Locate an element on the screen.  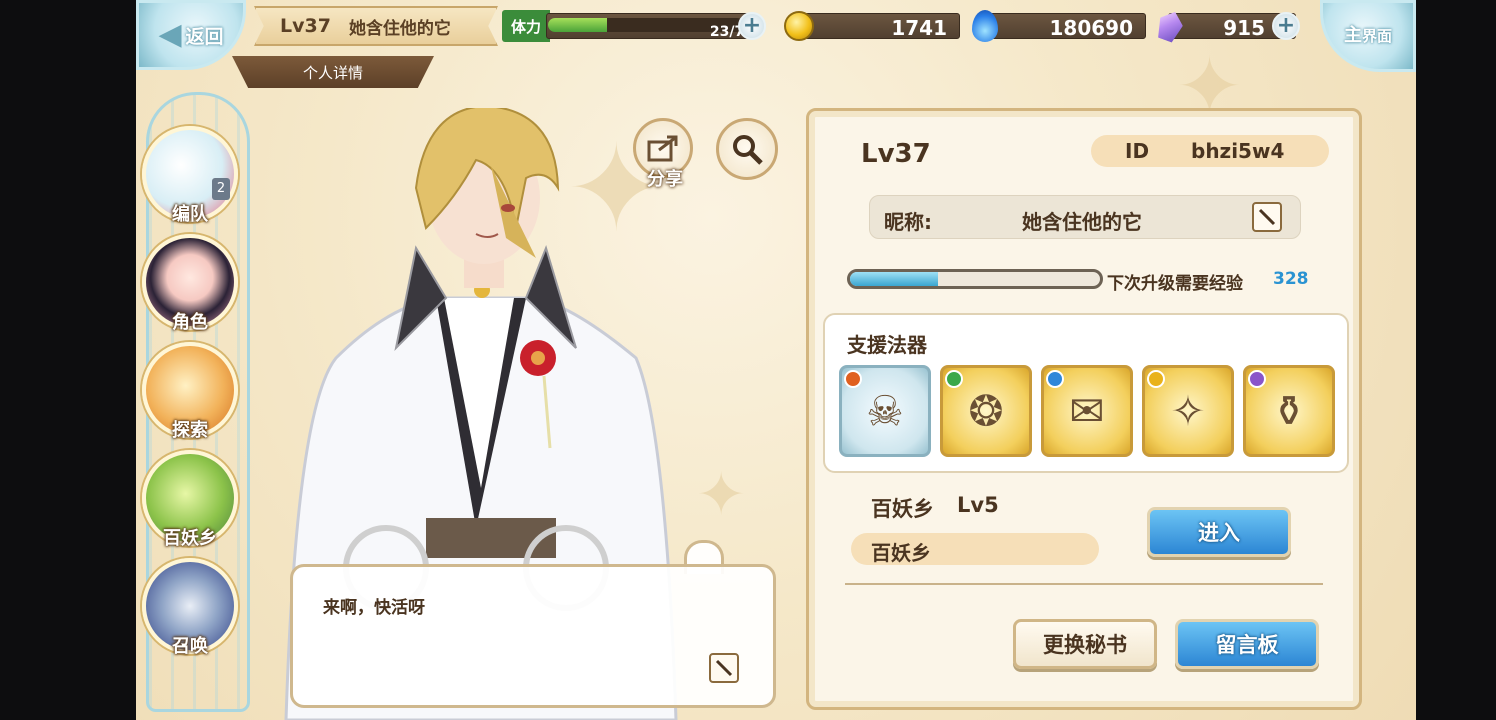
header-player-name: 她含住他的它 is located at coordinates (399, 28).